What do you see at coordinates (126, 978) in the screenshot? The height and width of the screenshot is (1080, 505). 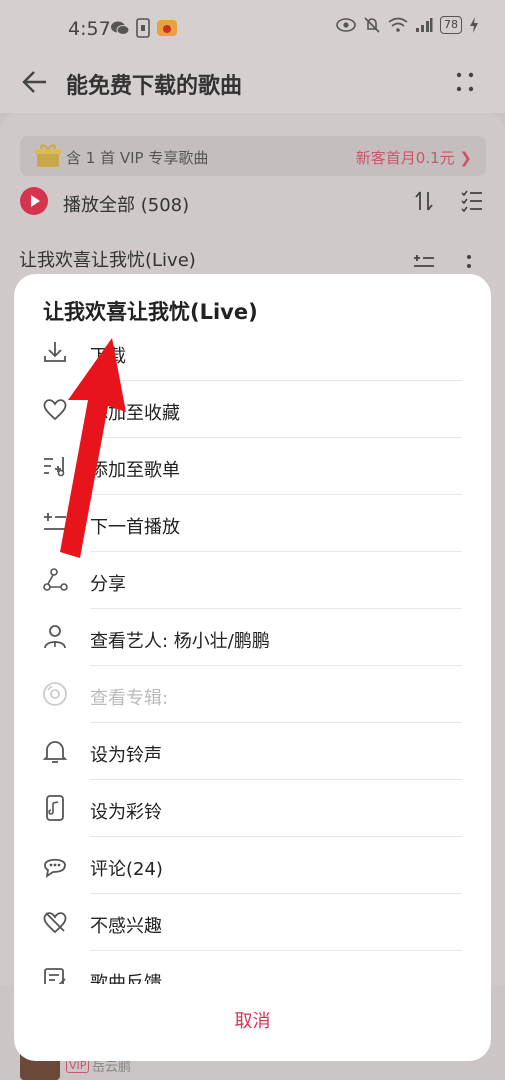 I see `menu-label: 歌曲反馈` at bounding box center [126, 978].